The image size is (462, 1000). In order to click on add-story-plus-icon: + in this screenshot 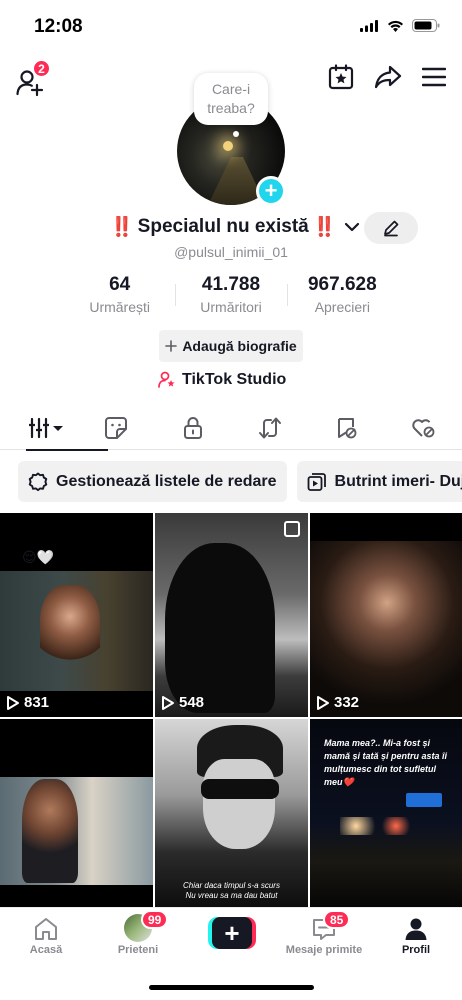, I will do `click(271, 191)`.